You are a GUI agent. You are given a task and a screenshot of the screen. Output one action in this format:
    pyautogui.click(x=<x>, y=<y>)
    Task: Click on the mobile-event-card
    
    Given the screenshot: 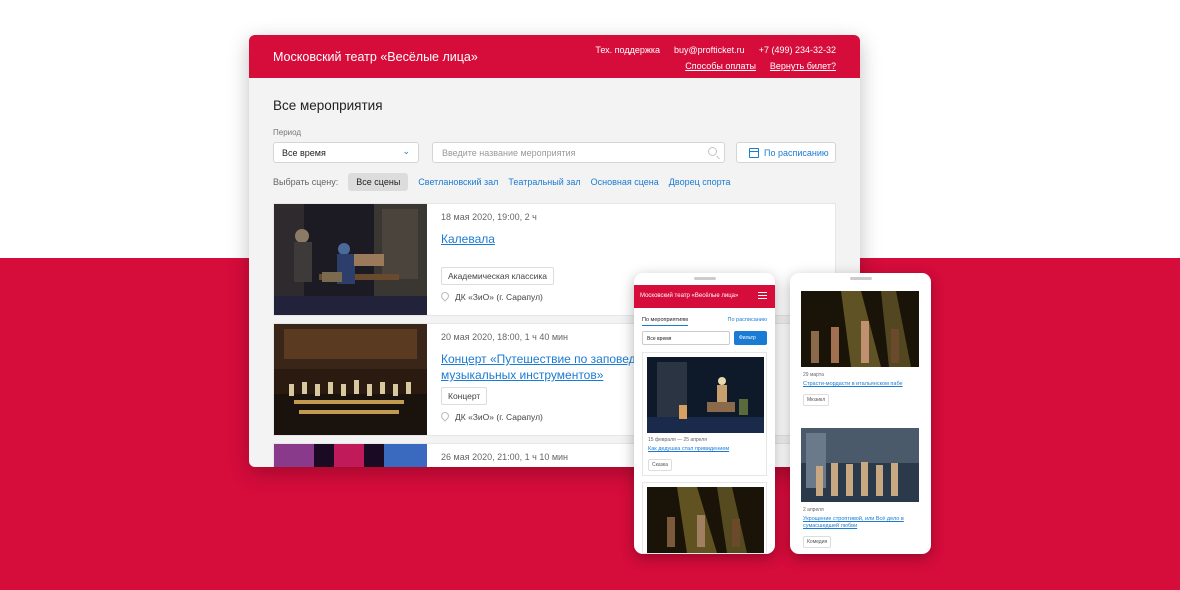 What is the action you would take?
    pyautogui.click(x=704, y=518)
    